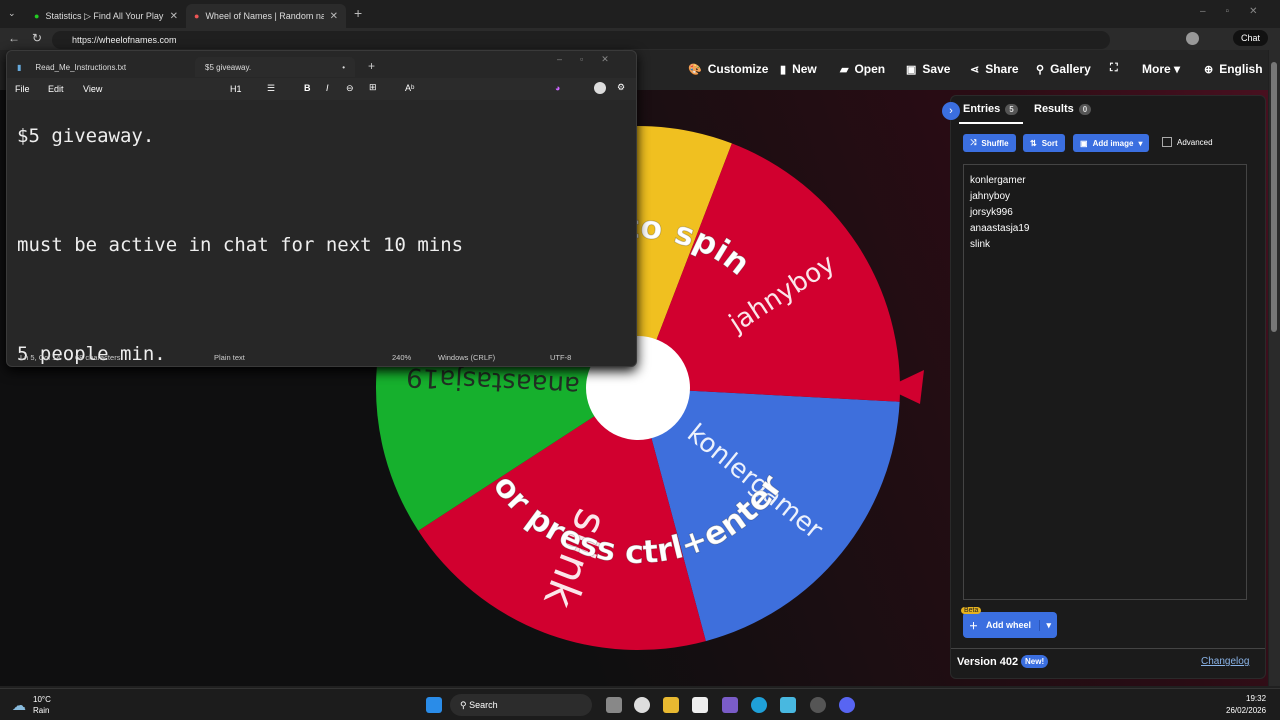  Describe the element at coordinates (980, 244) in the screenshot. I see `entry-line: slink` at that location.